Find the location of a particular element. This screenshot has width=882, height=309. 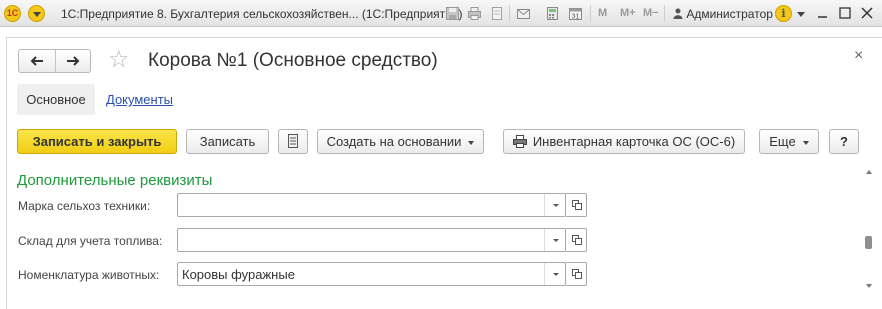

forward-button is located at coordinates (72, 61).